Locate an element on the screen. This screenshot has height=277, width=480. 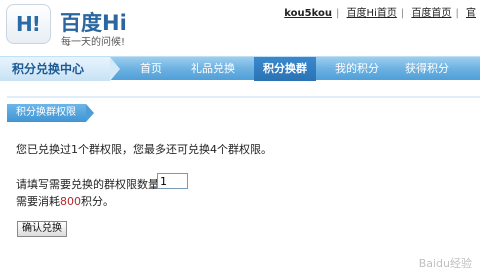
cost-text: 需要消耗800积分。 is located at coordinates (65, 201).